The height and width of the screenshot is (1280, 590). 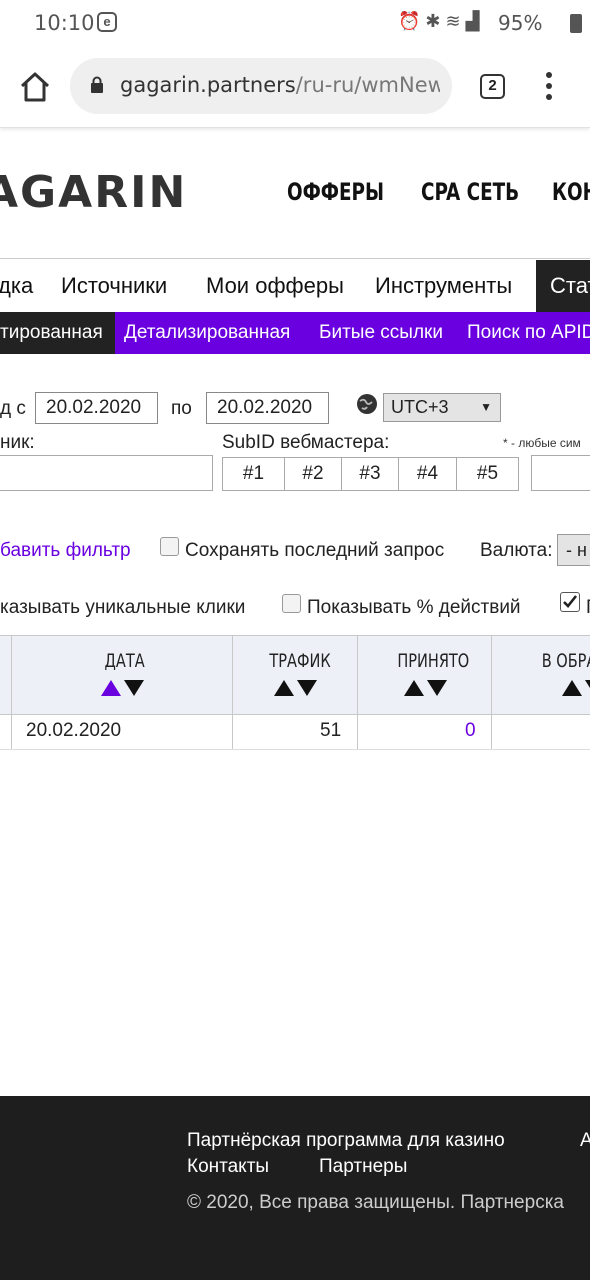 I want to click on source-label: ник:, so click(x=17, y=442).